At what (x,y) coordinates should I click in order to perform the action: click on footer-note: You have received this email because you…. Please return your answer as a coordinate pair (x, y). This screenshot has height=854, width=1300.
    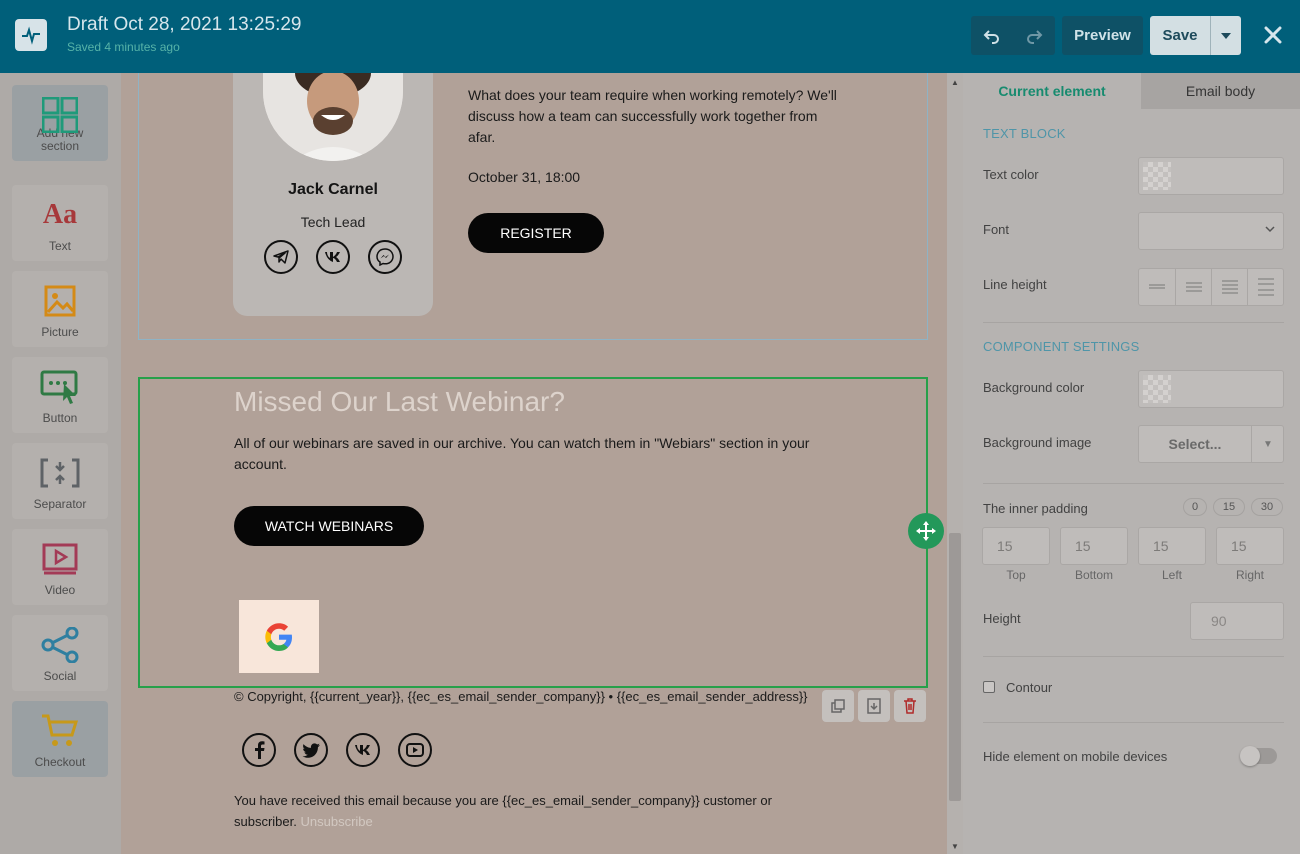
    Looking at the image, I should click on (514, 811).